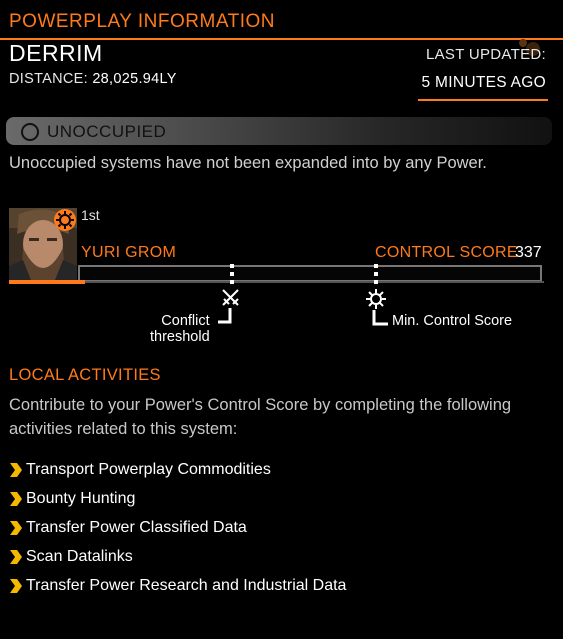 The width and height of the screenshot is (563, 639). Describe the element at coordinates (79, 556) in the screenshot. I see `activity-label: Scan Datalinks` at that location.